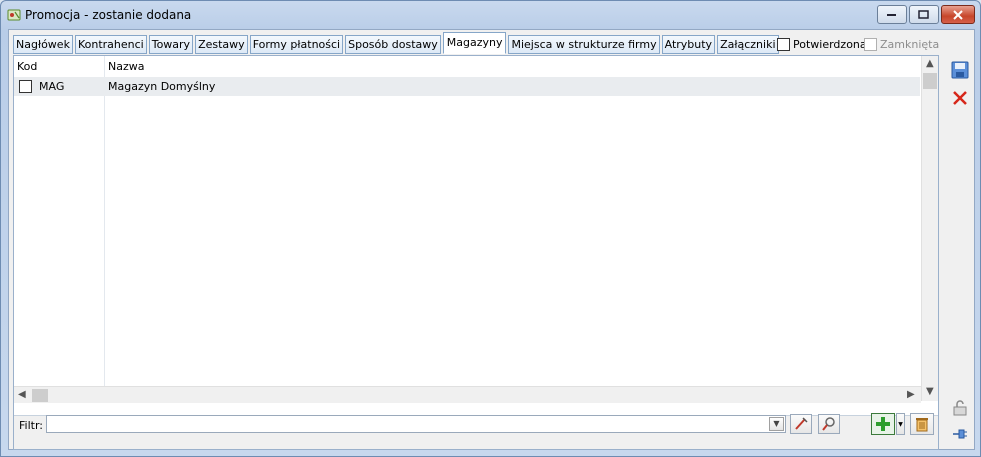 The image size is (981, 457). Describe the element at coordinates (27, 66) in the screenshot. I see `column-header-kod: Kod` at that location.